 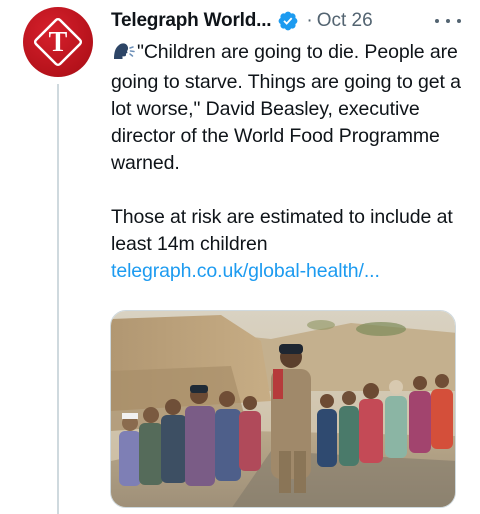 I want to click on more-options-icon, so click(x=448, y=21).